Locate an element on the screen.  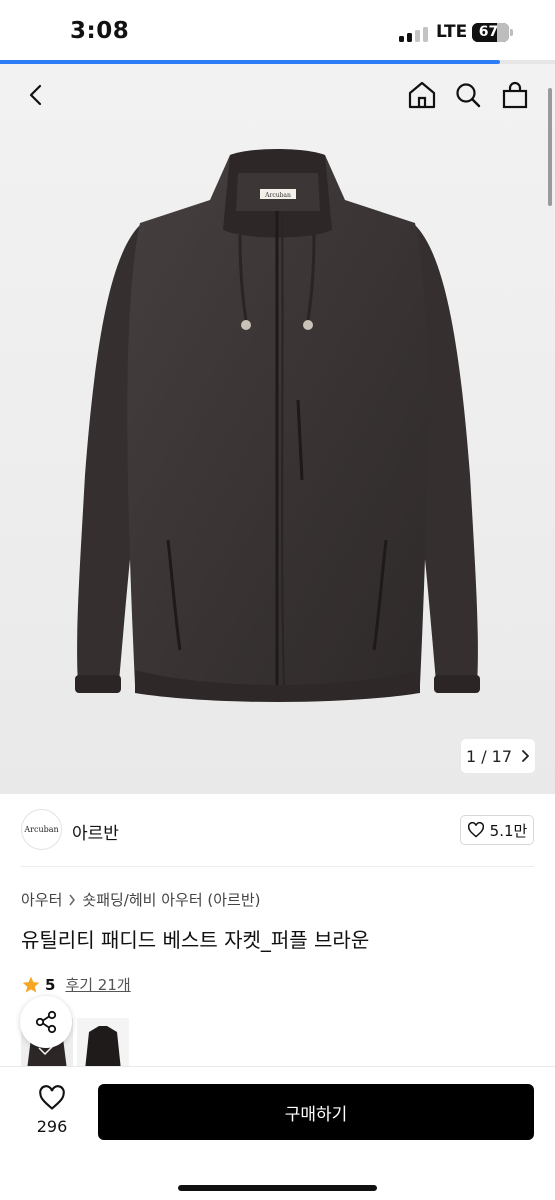
breadcrumb: 아우터 숏패딩/헤비 아우터 (아르반) is located at coordinates (141, 899).